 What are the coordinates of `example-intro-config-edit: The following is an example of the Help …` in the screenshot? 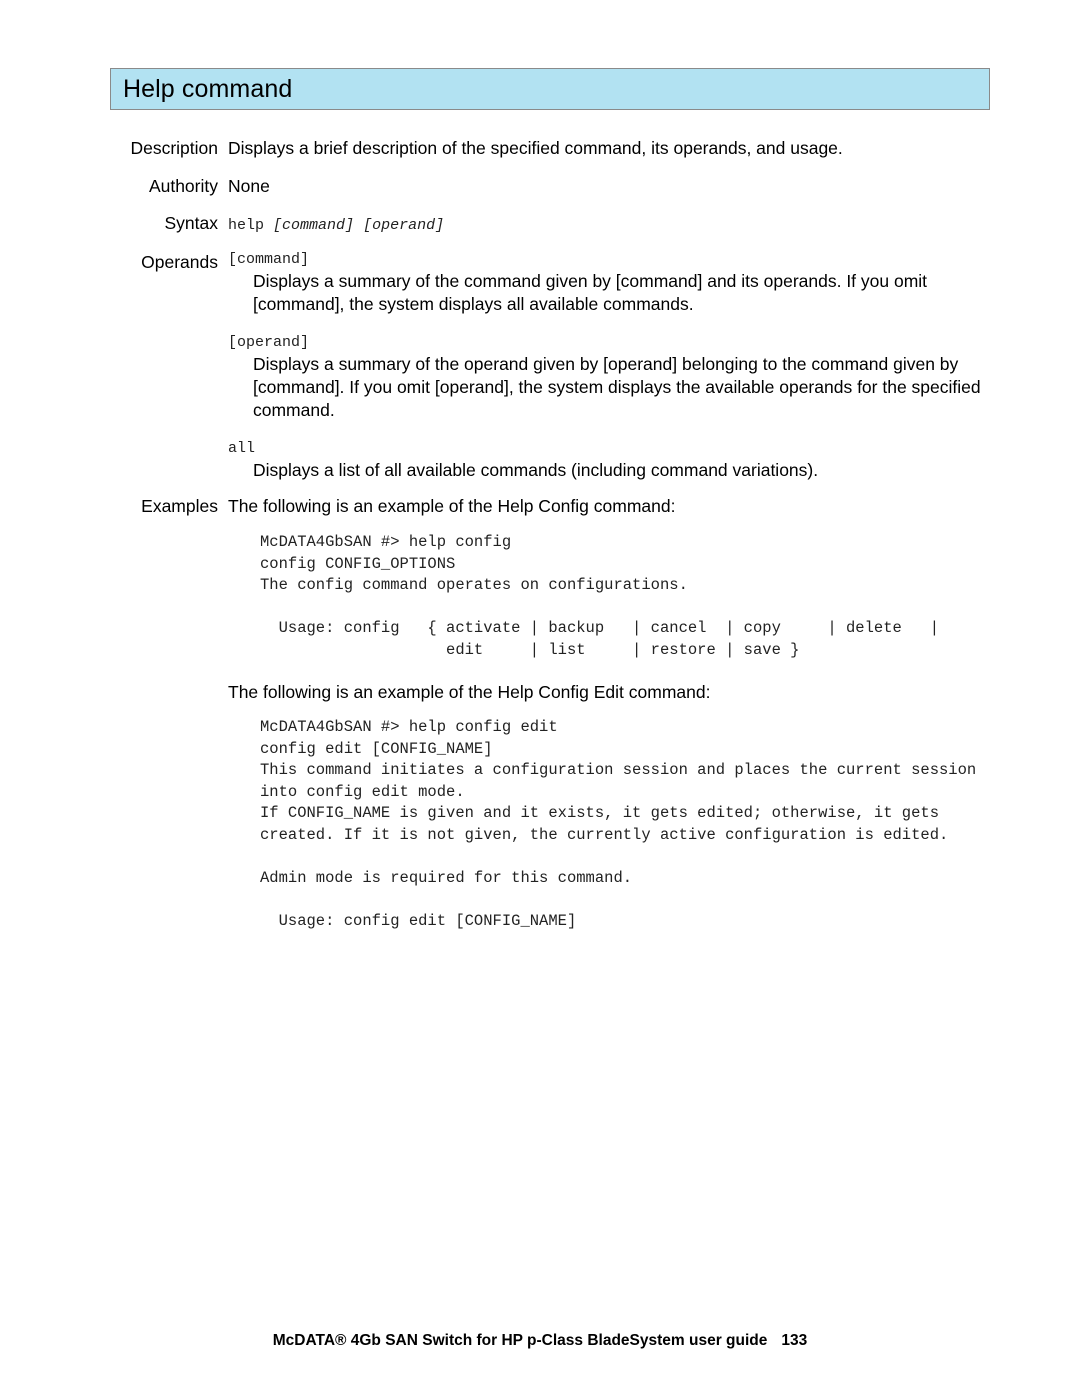 It's located at (469, 692).